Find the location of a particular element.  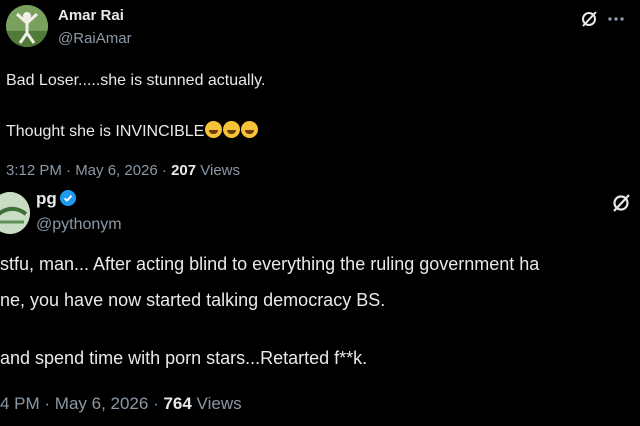

loudly-crying-emoji-icon is located at coordinates (232, 129).